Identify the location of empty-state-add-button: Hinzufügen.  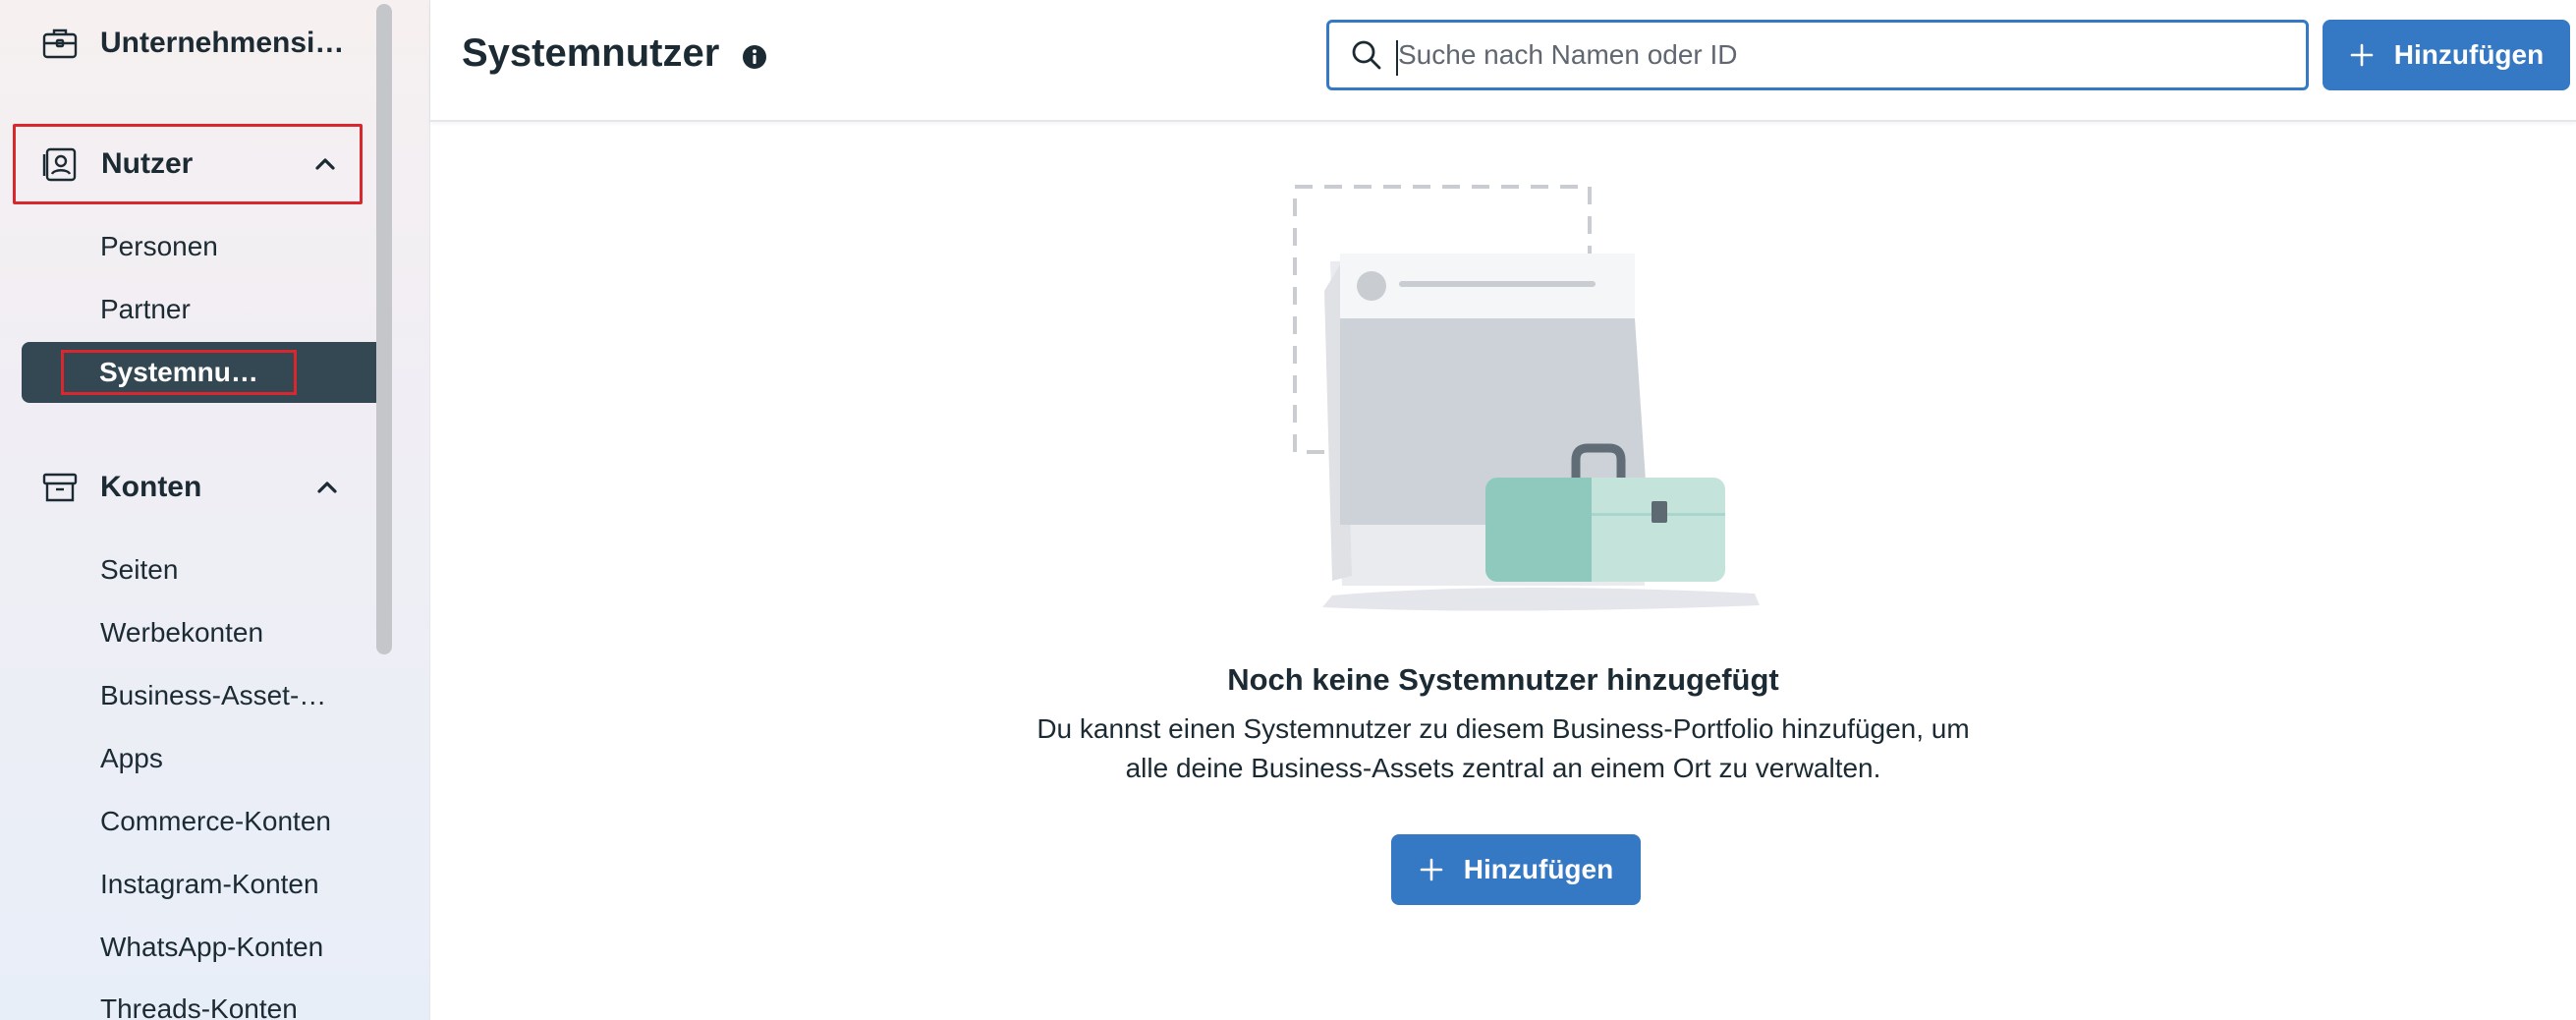
(1516, 869).